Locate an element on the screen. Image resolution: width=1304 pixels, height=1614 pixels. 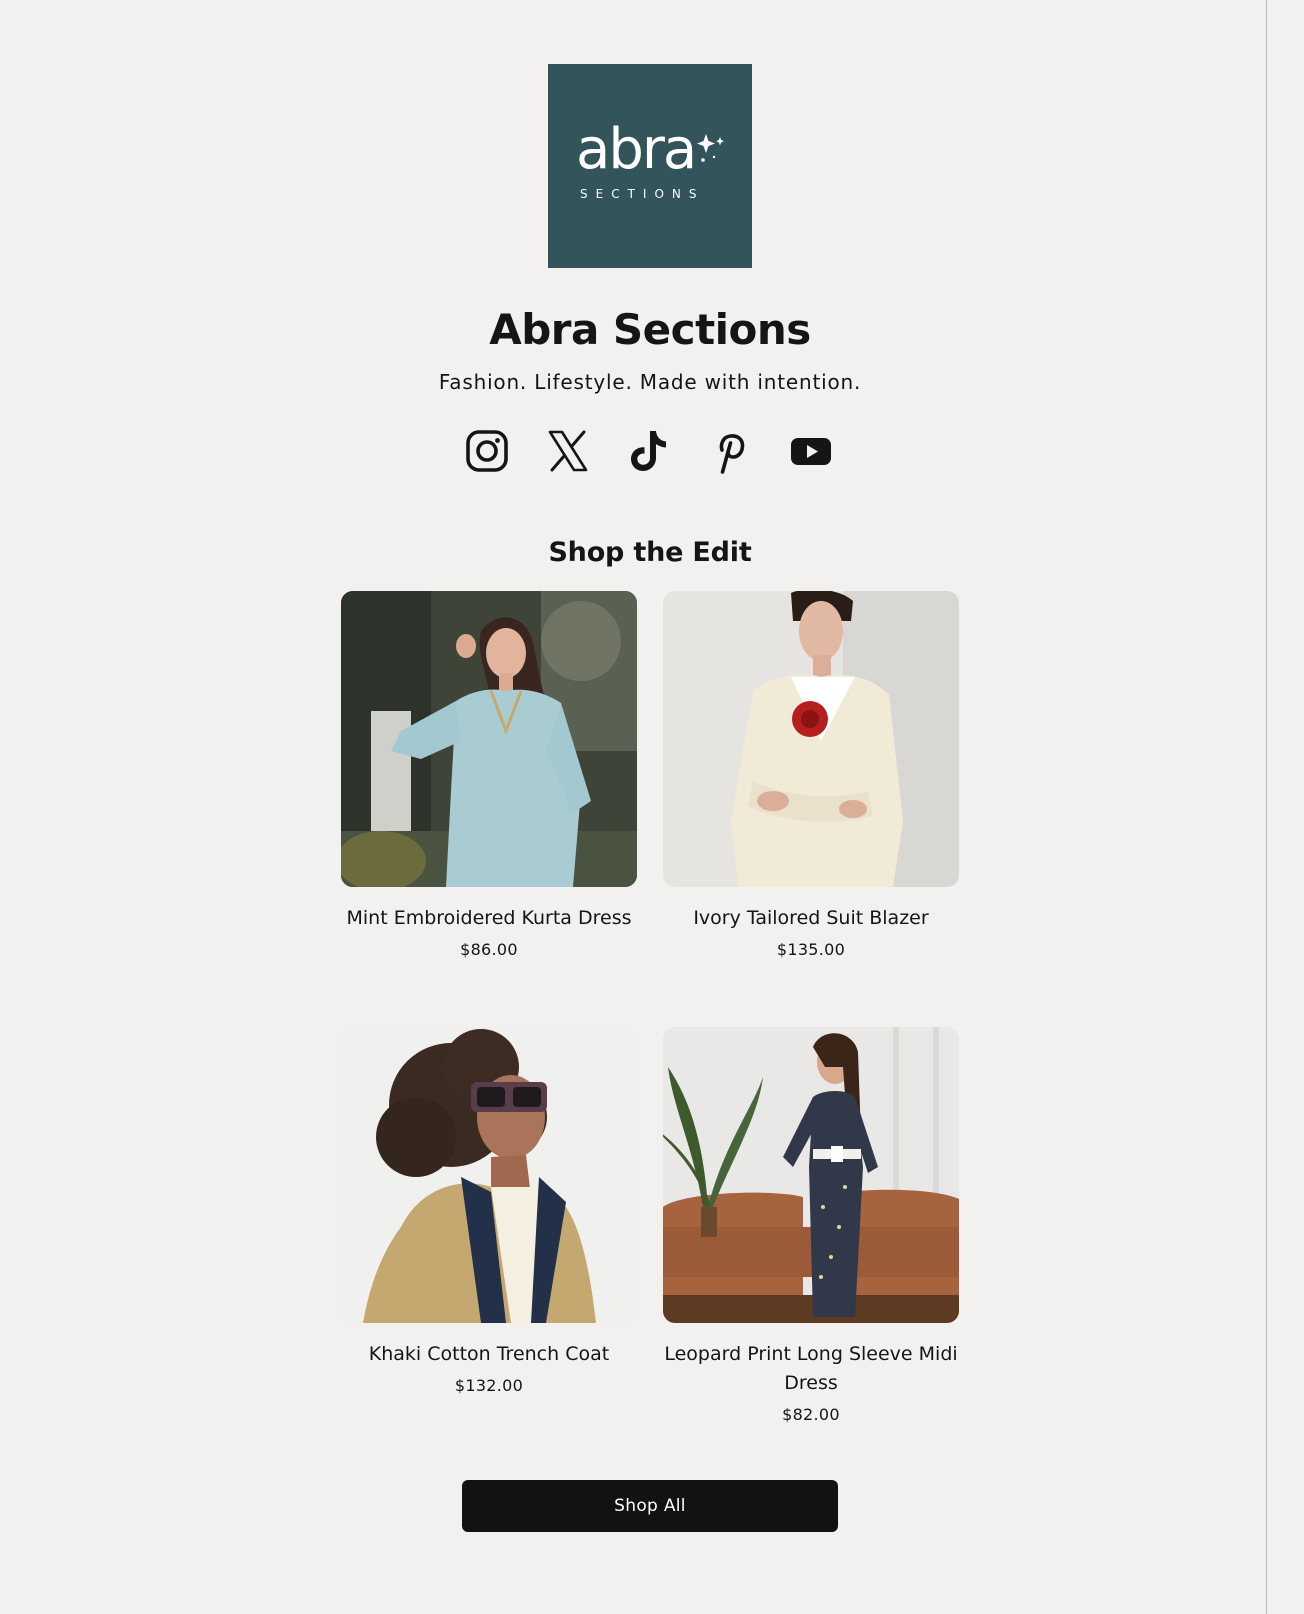
product-name: Mint Embroidered Kurta Dress is located at coordinates (489, 918).